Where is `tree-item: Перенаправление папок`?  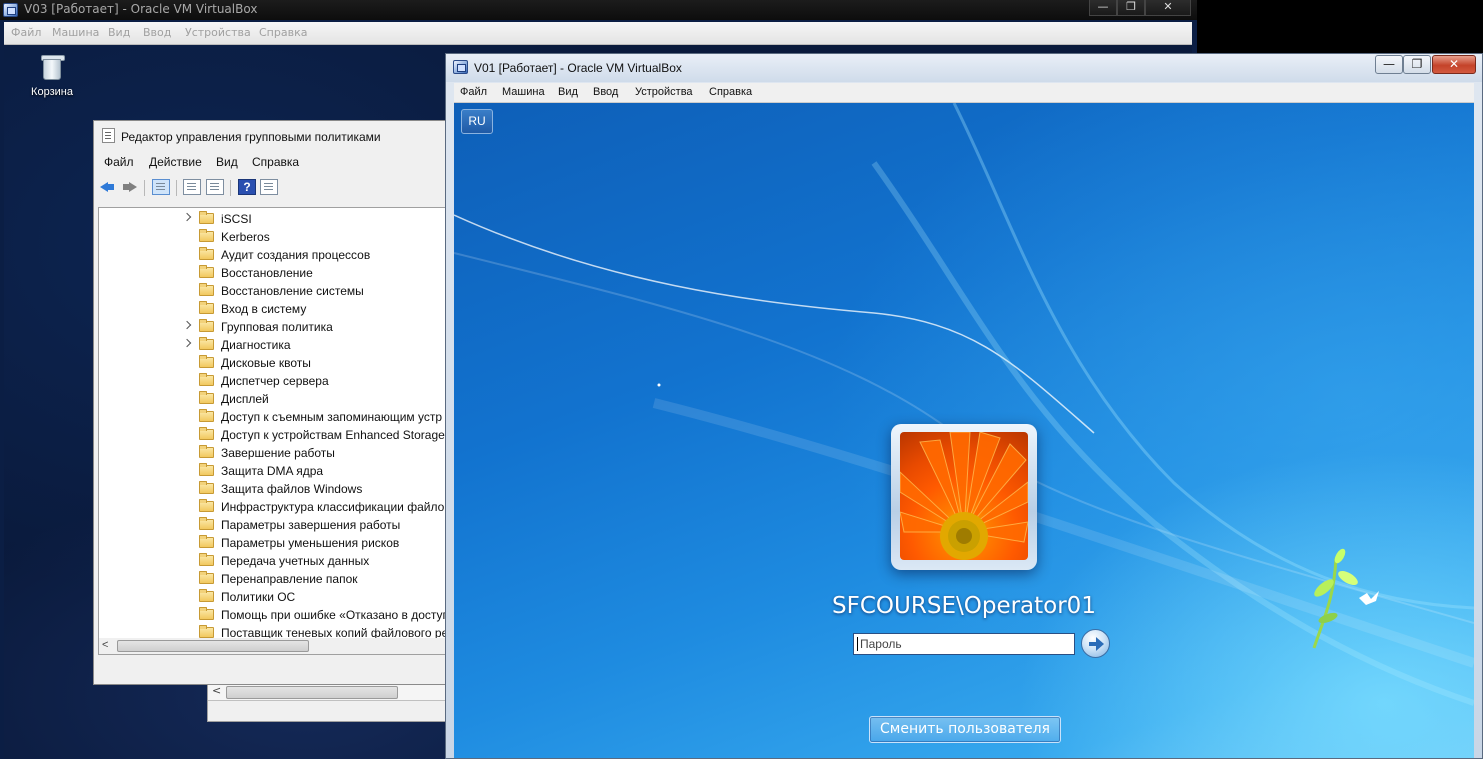
tree-item: Перенаправление папок is located at coordinates (284, 579).